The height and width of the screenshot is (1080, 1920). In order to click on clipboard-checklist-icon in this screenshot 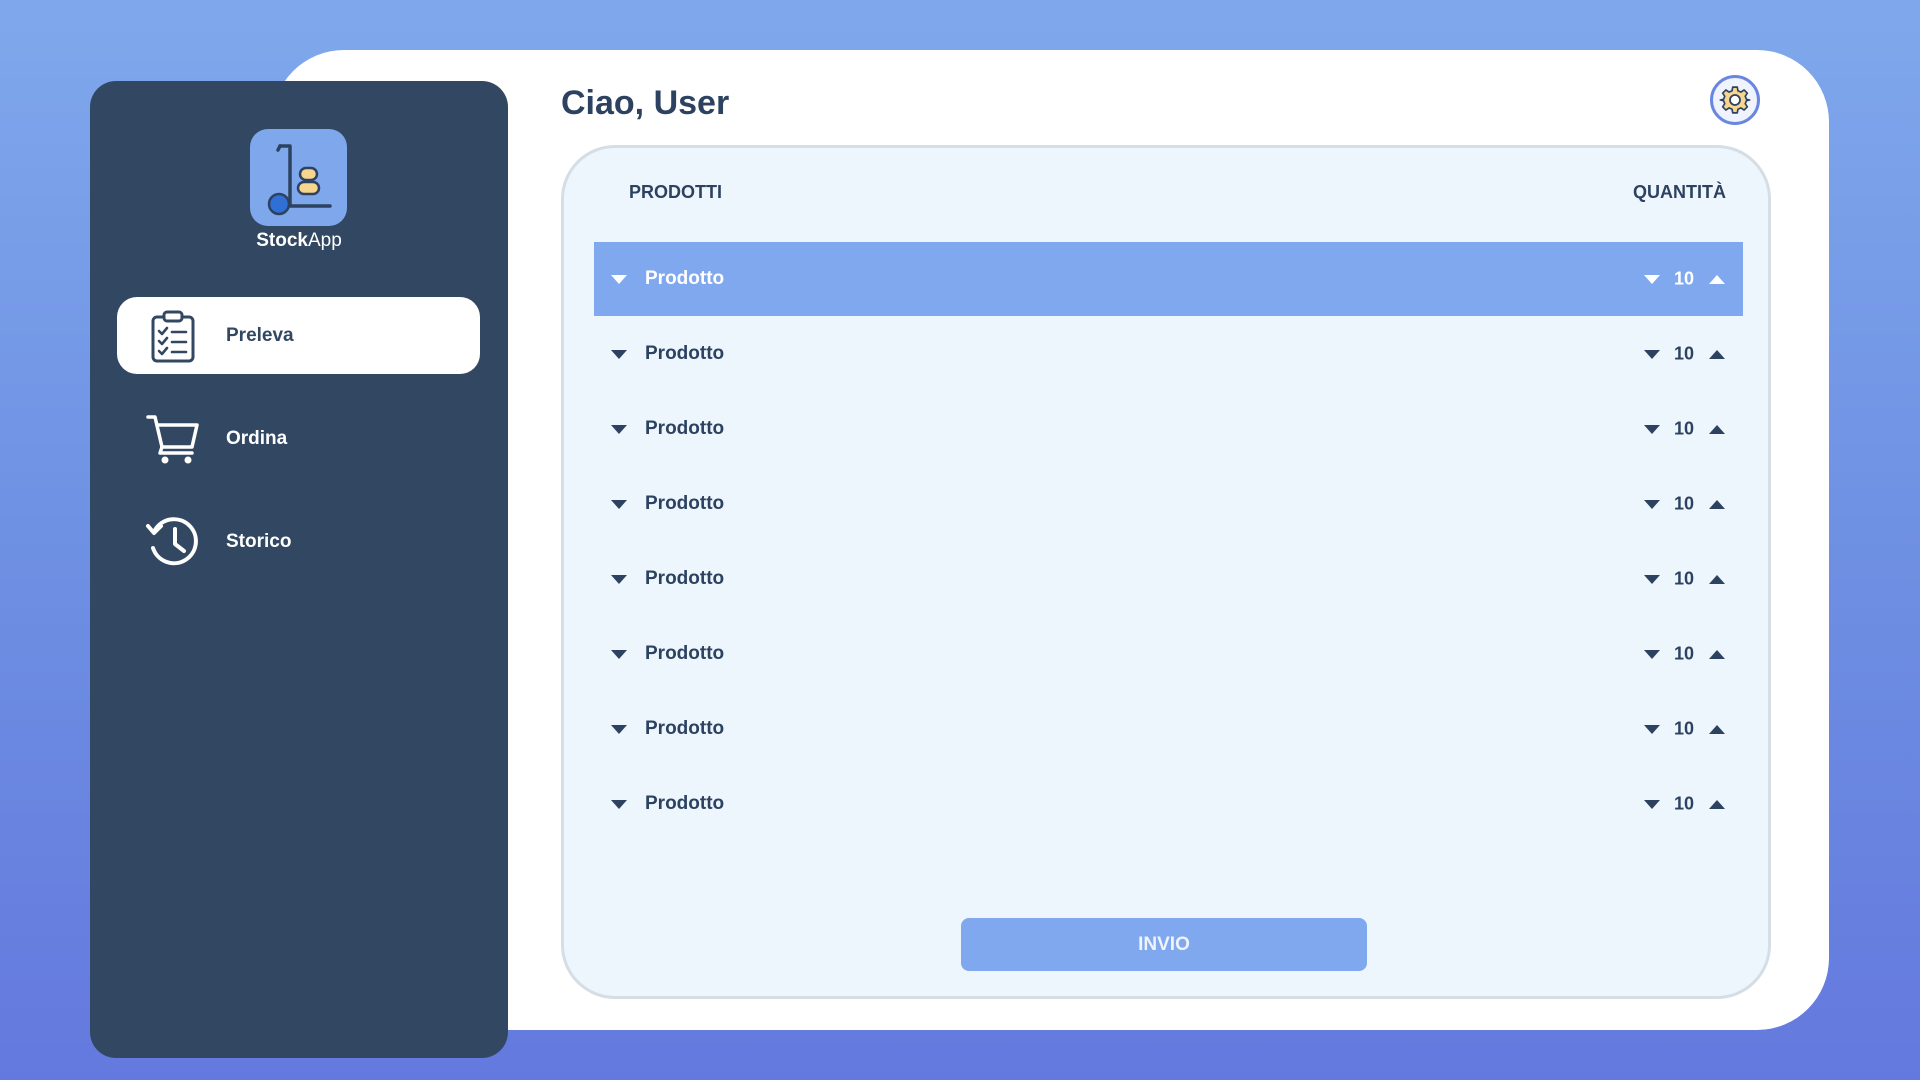, I will do `click(173, 336)`.